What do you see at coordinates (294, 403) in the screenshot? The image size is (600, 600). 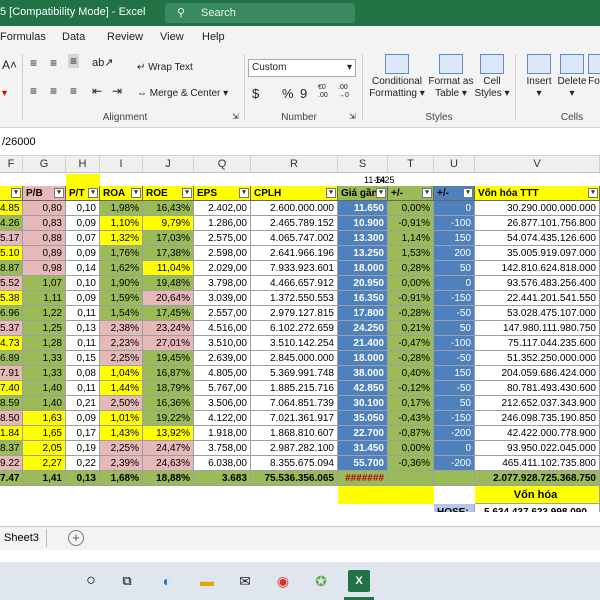 I see `table-cell: 7.064.851.739` at bounding box center [294, 403].